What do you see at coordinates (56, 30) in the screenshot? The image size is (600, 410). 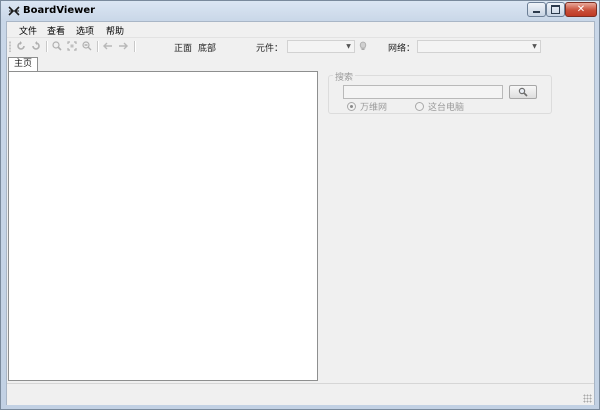 I see `menu-view: 查看` at bounding box center [56, 30].